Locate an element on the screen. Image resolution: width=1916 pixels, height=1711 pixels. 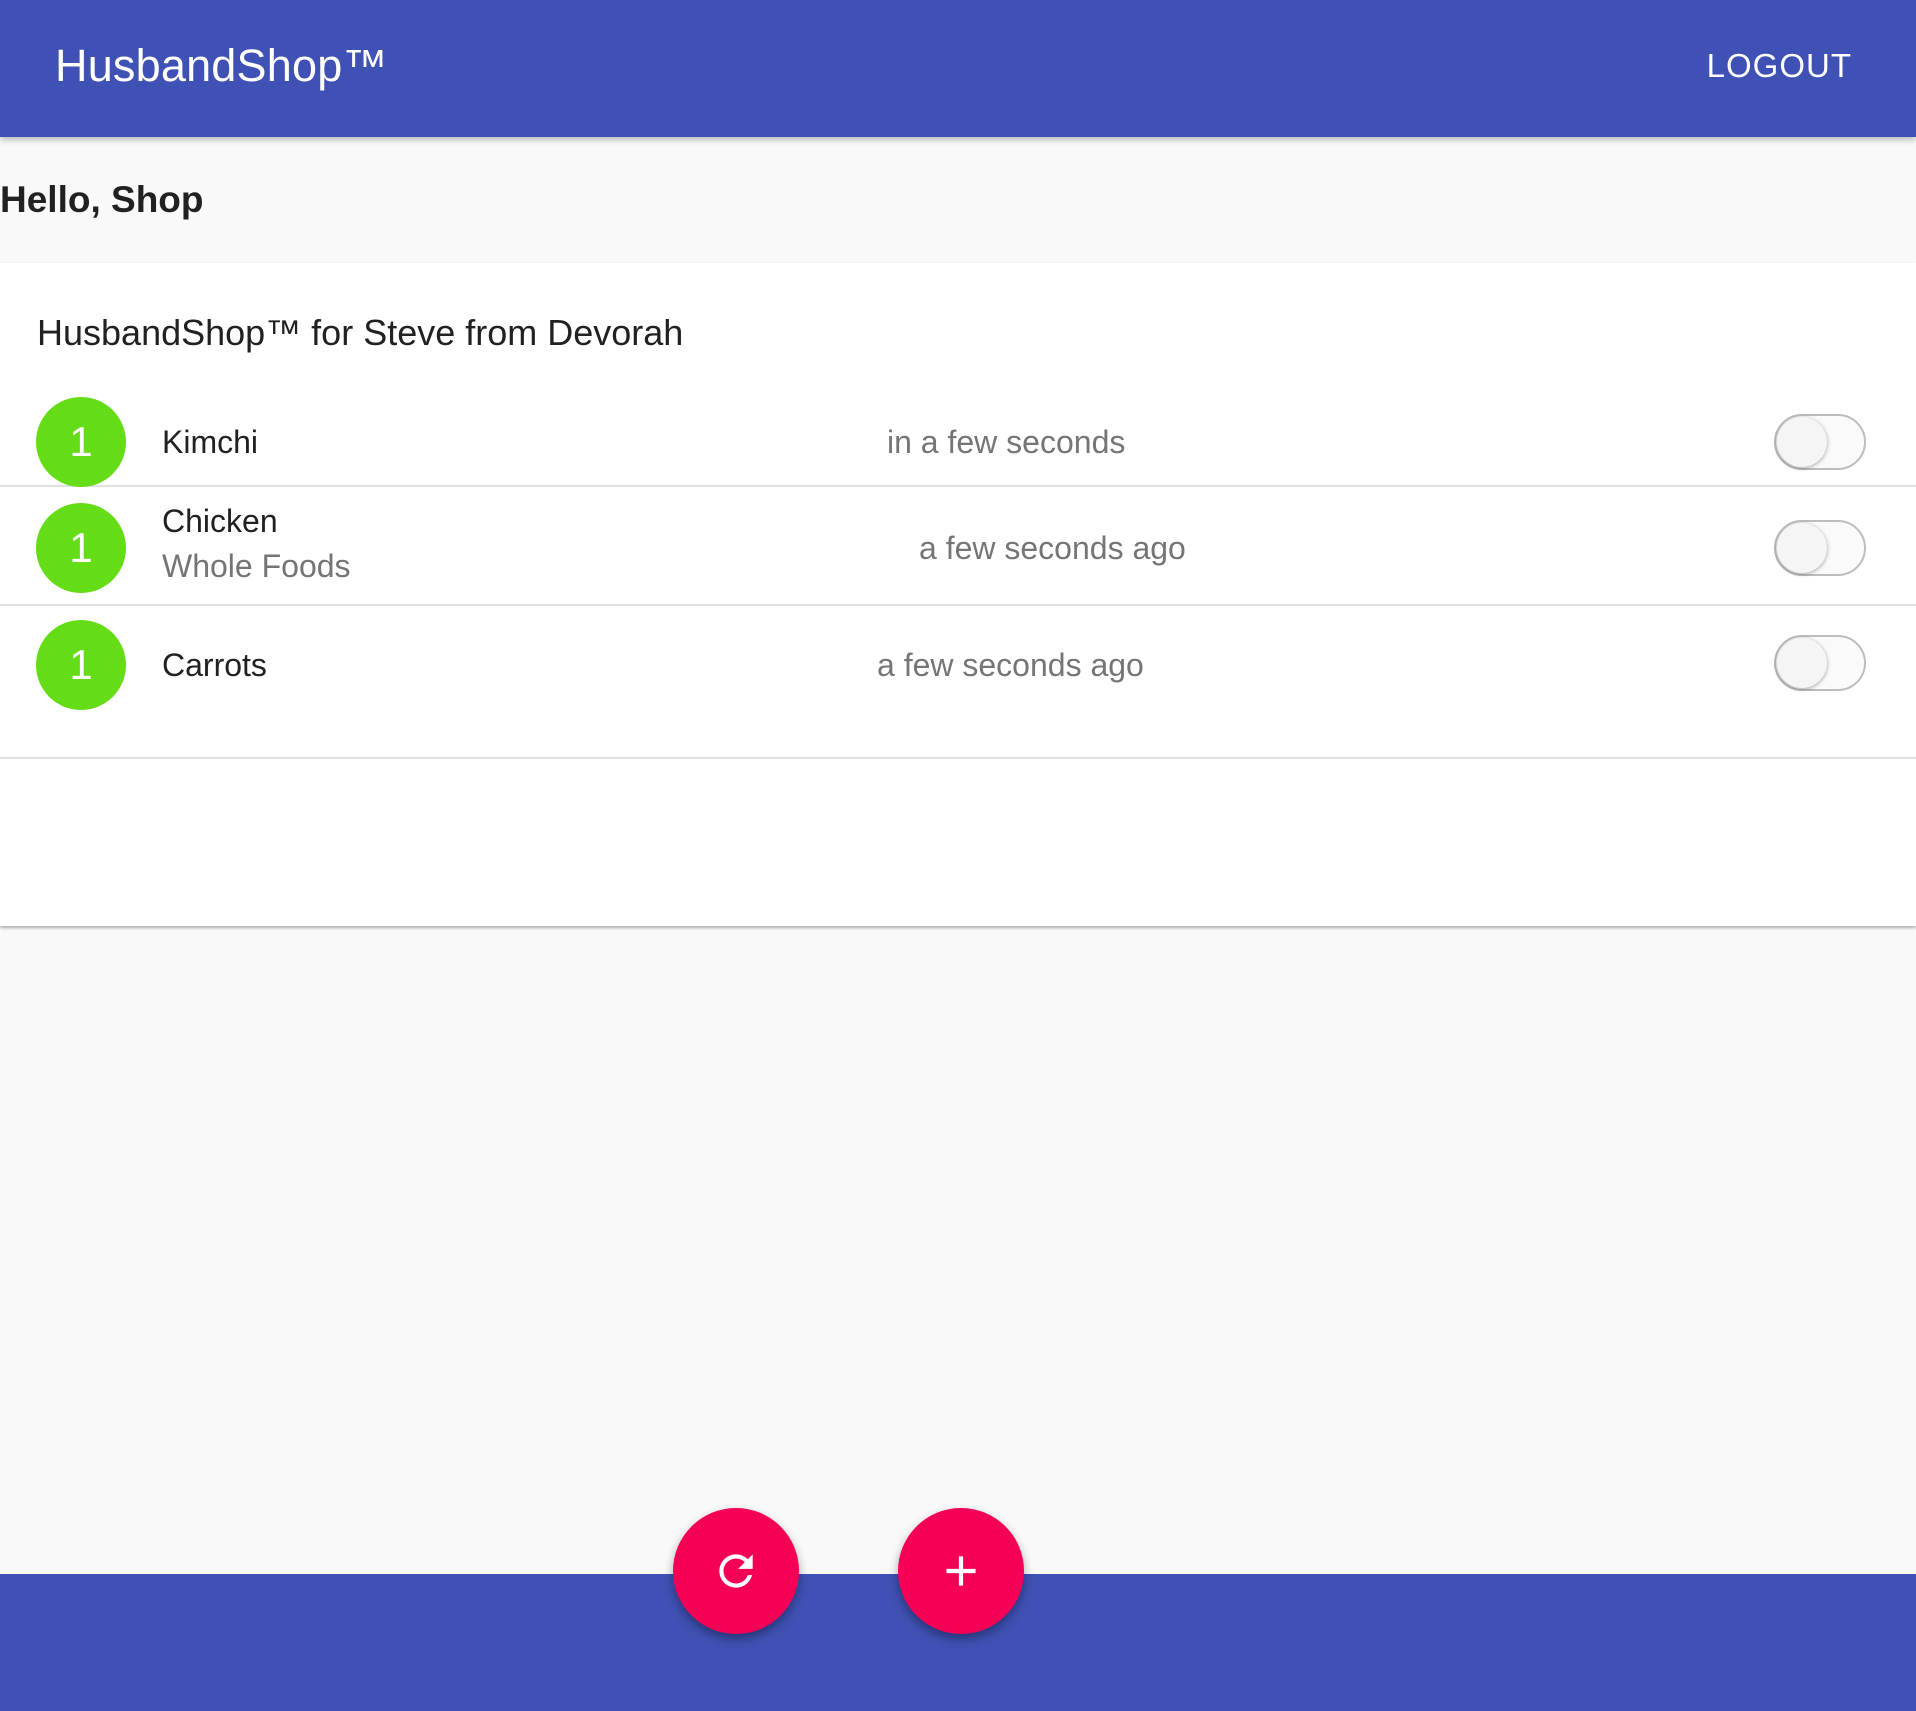
list-item: 1 Chicken Whole Foods a few seconds ago is located at coordinates (958, 546).